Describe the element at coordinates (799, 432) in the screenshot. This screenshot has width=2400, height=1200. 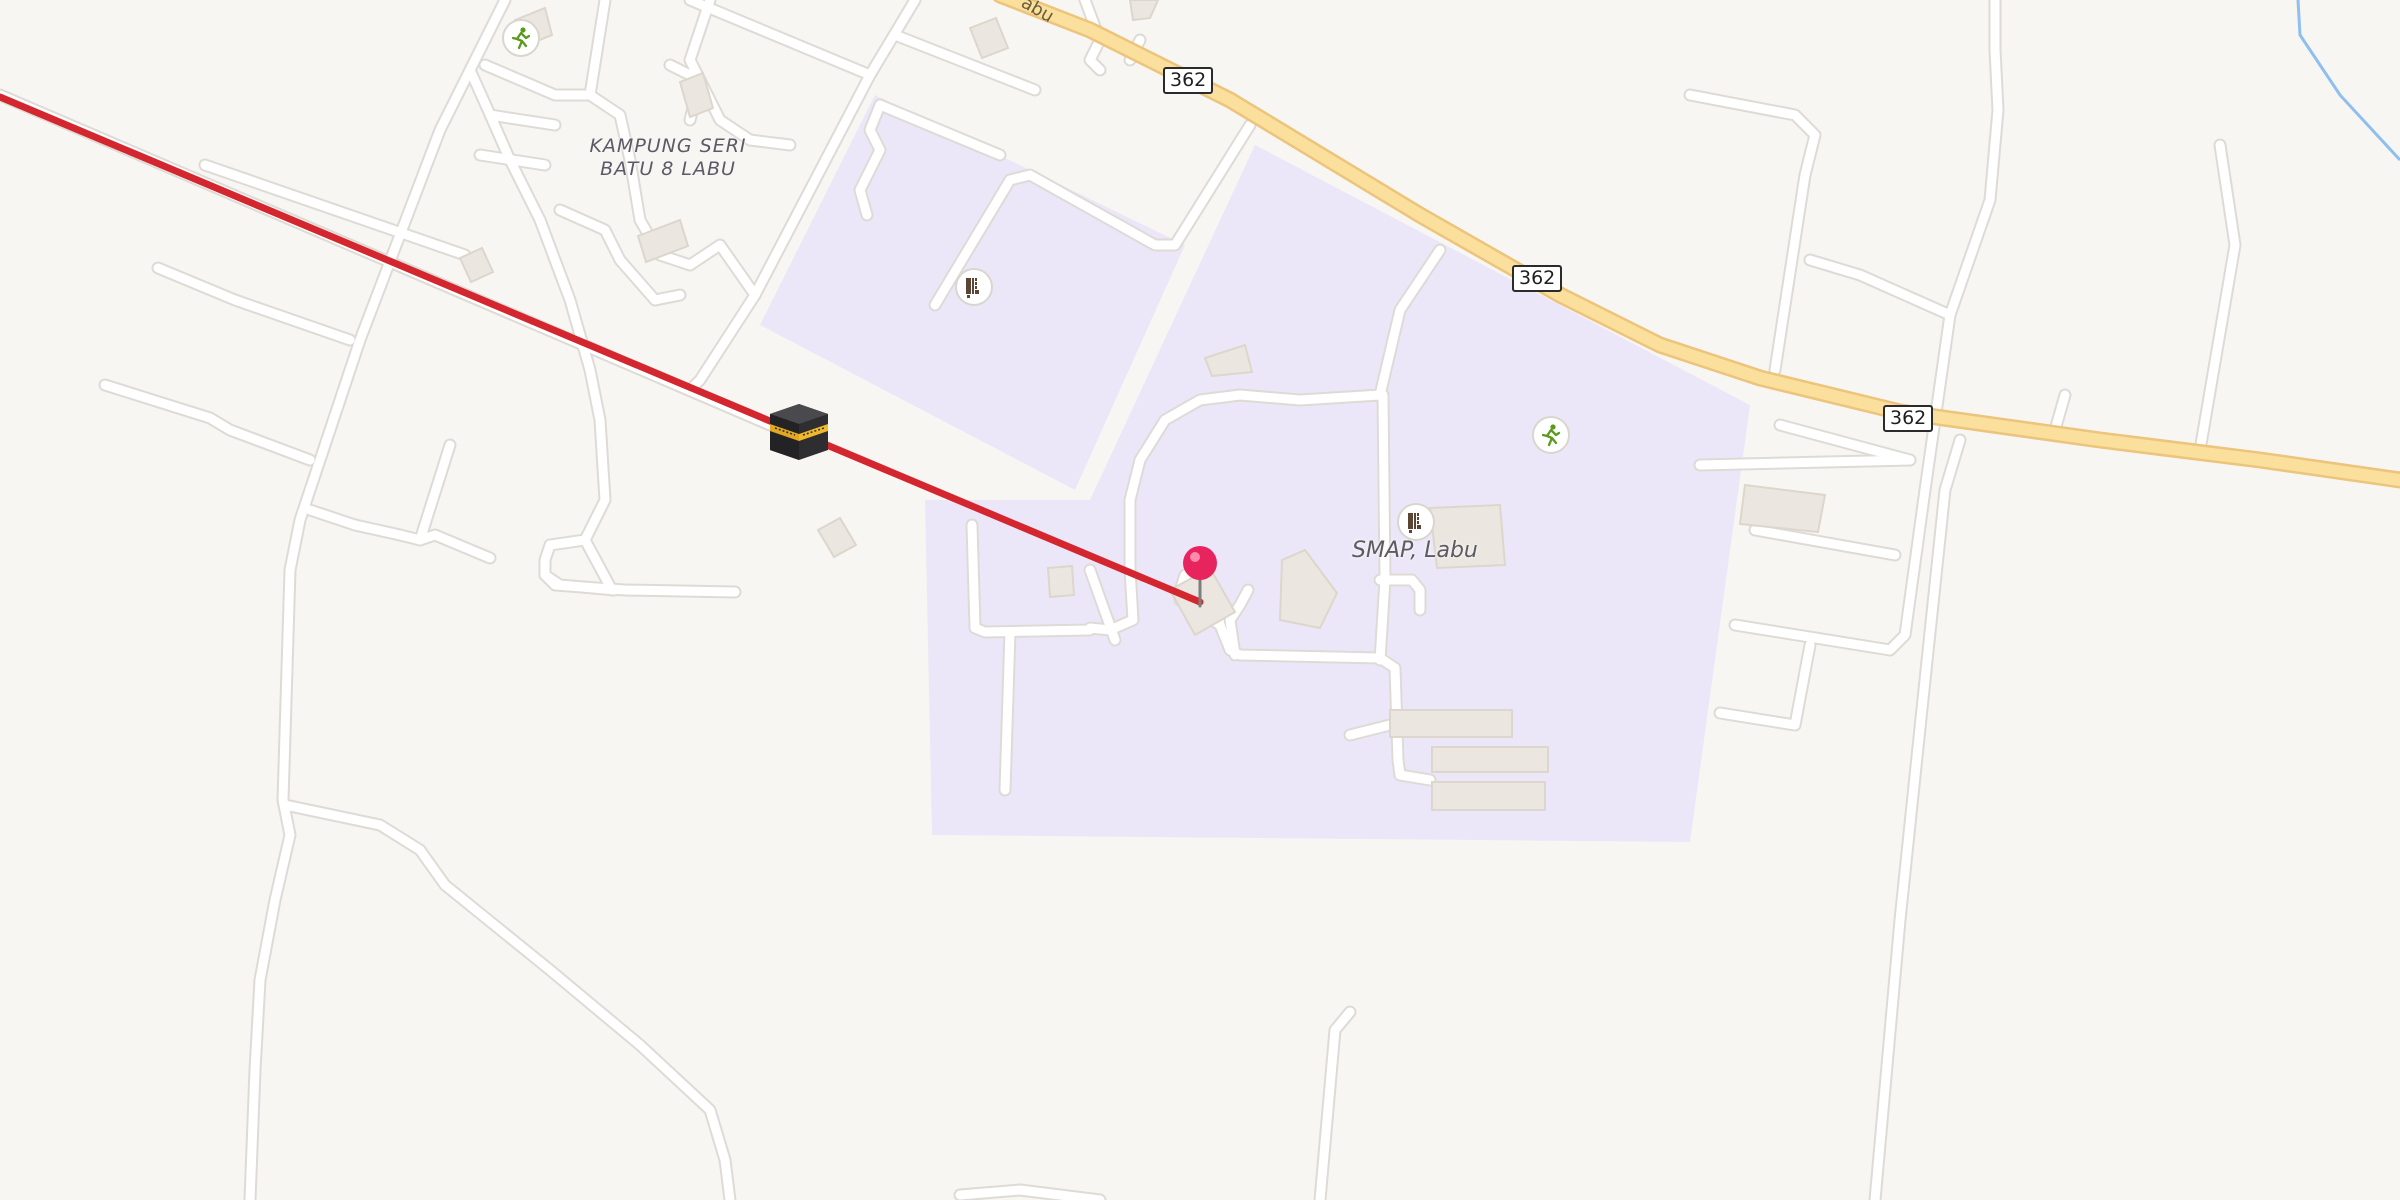
I see `kaaba-icon` at that location.